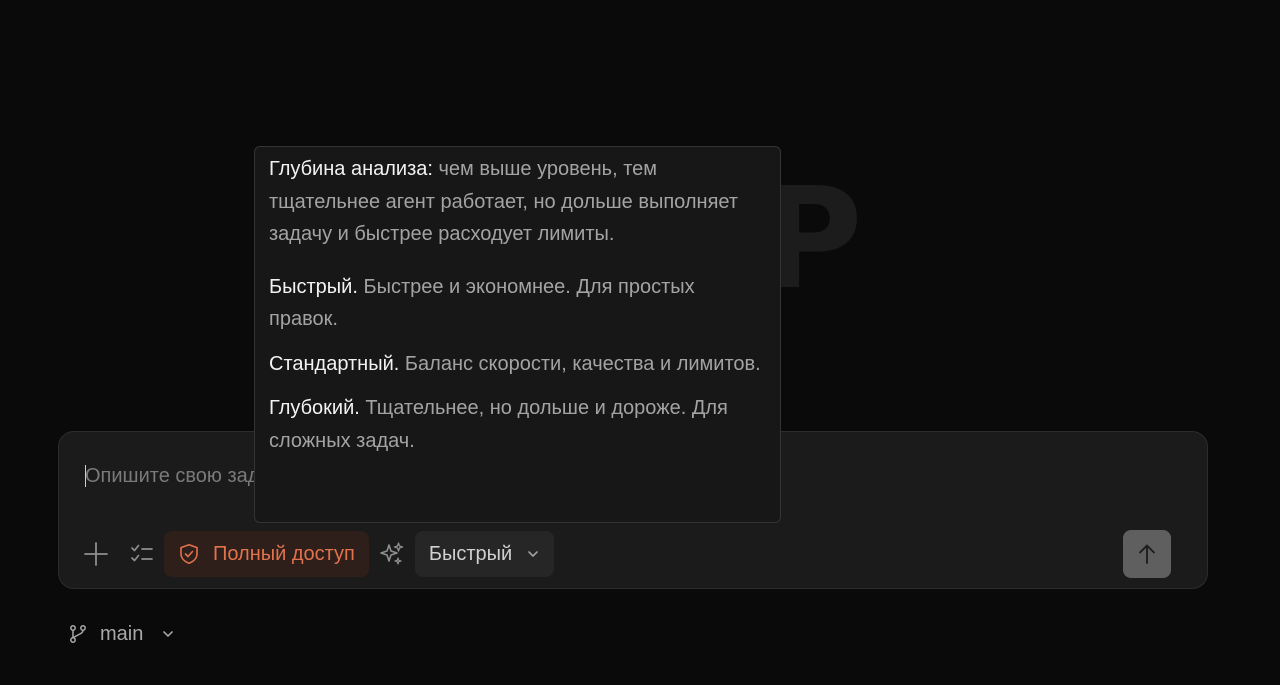 Image resolution: width=1280 pixels, height=685 pixels. I want to click on branch-name: main, so click(122, 633).